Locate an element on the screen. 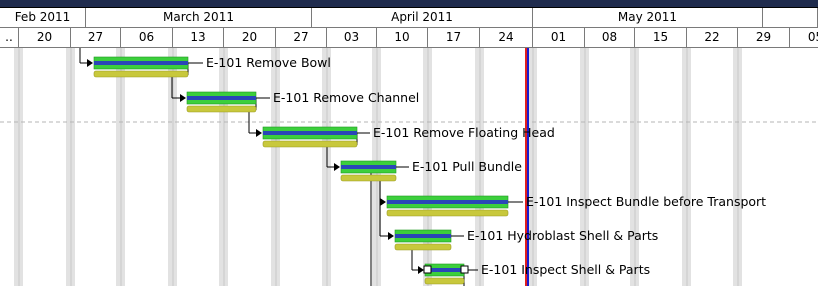  task-label: E-101 Pull Bundle is located at coordinates (467, 166).